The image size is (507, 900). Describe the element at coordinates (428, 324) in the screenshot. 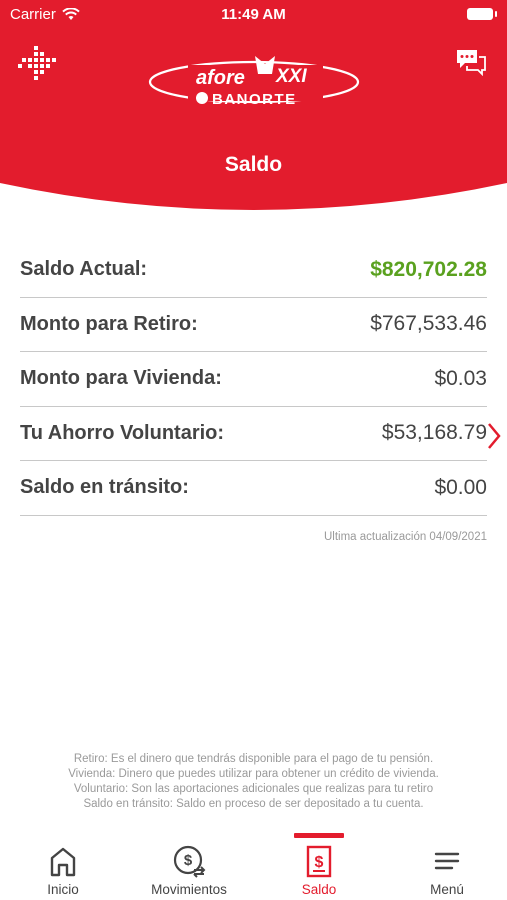

I see `balance-value: $767,533.46` at that location.